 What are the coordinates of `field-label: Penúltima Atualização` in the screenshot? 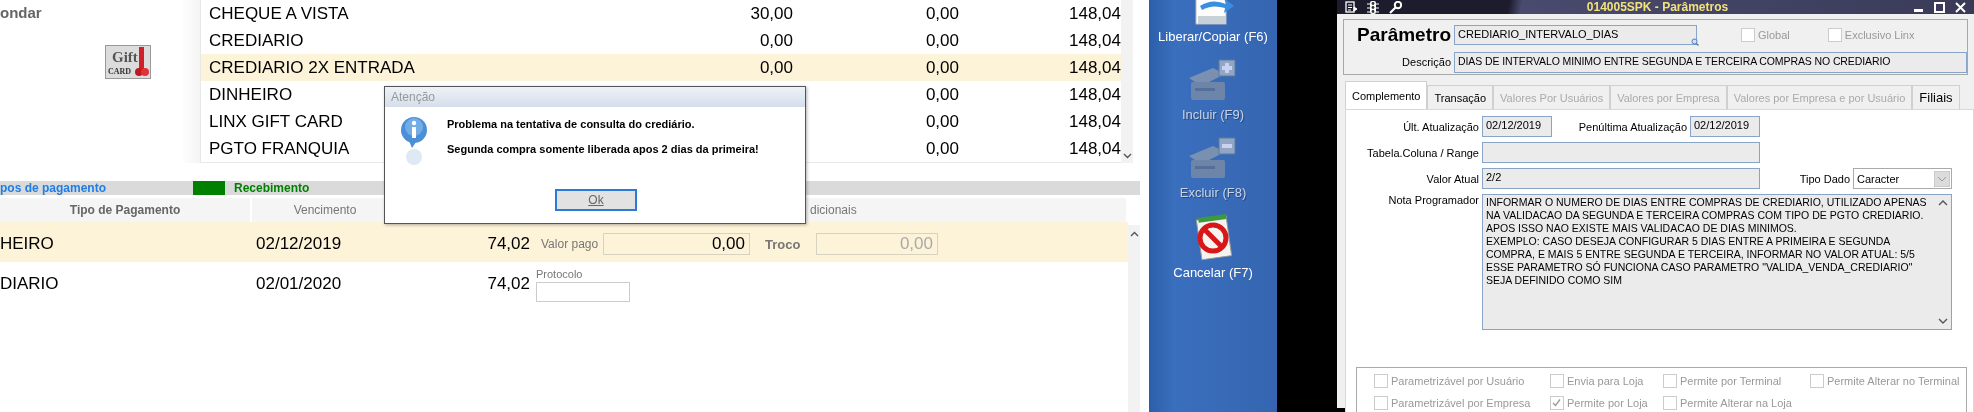 It's located at (1632, 126).